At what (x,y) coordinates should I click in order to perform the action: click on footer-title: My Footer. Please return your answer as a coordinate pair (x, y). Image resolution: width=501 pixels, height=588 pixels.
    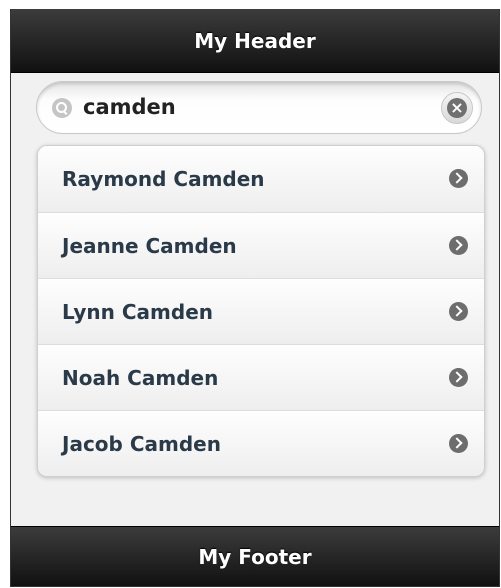
    Looking at the image, I should click on (255, 556).